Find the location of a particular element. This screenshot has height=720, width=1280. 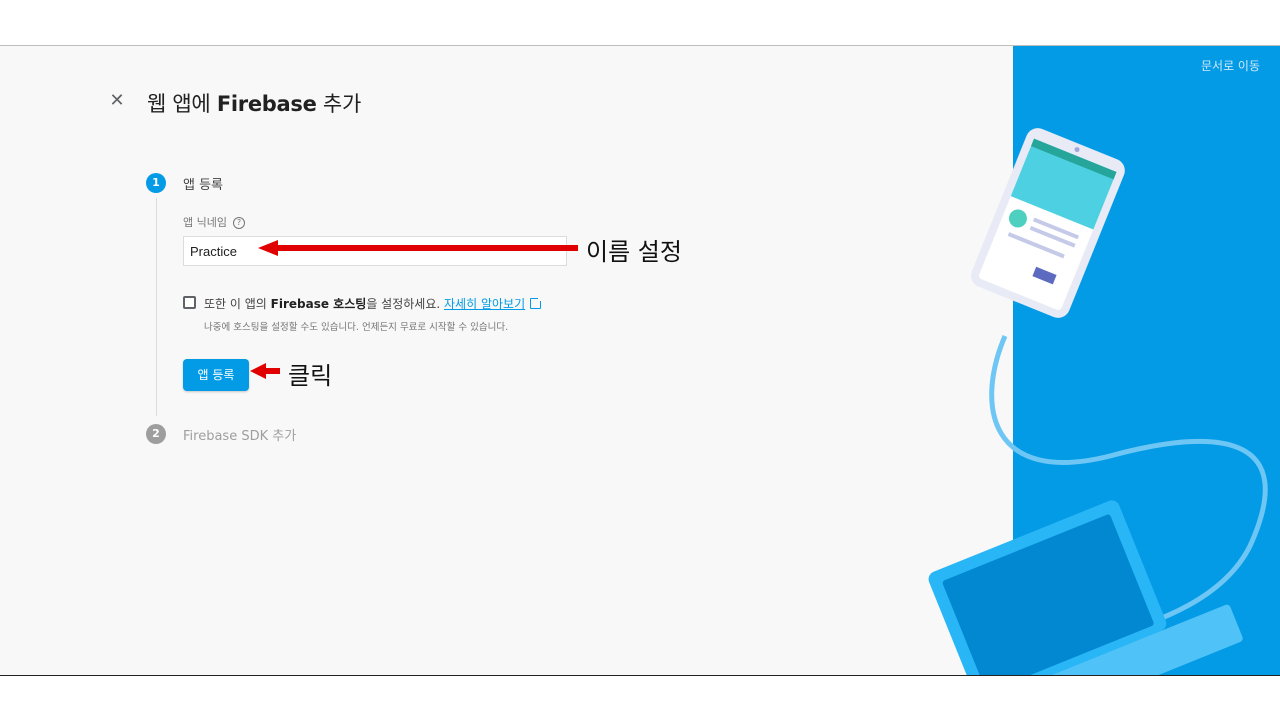

open-in-new-icon is located at coordinates (537, 302).